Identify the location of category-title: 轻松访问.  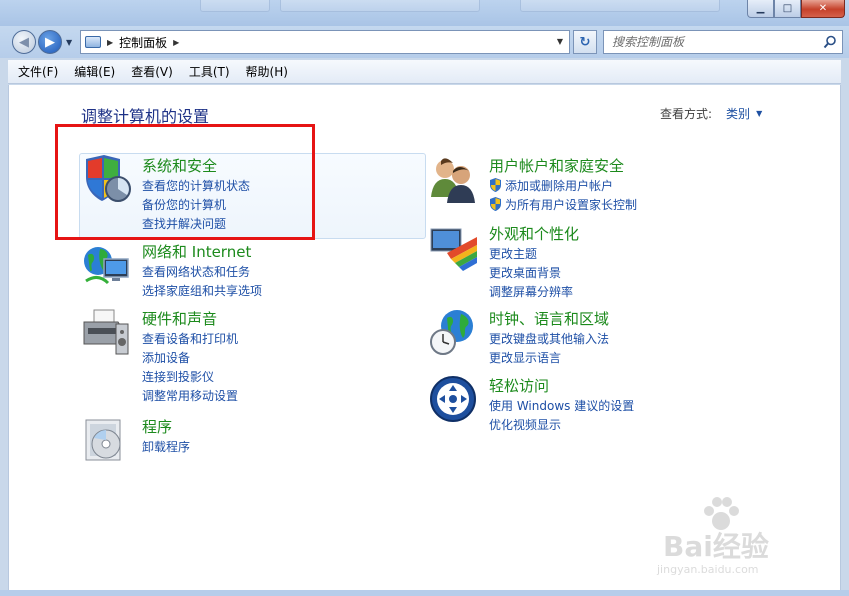
(519, 385).